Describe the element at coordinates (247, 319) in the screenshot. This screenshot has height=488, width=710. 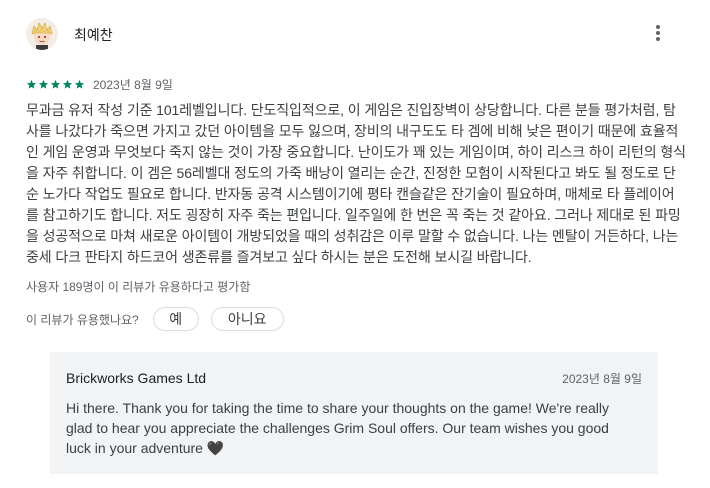
I see `helpful-no-button: 아니요` at that location.